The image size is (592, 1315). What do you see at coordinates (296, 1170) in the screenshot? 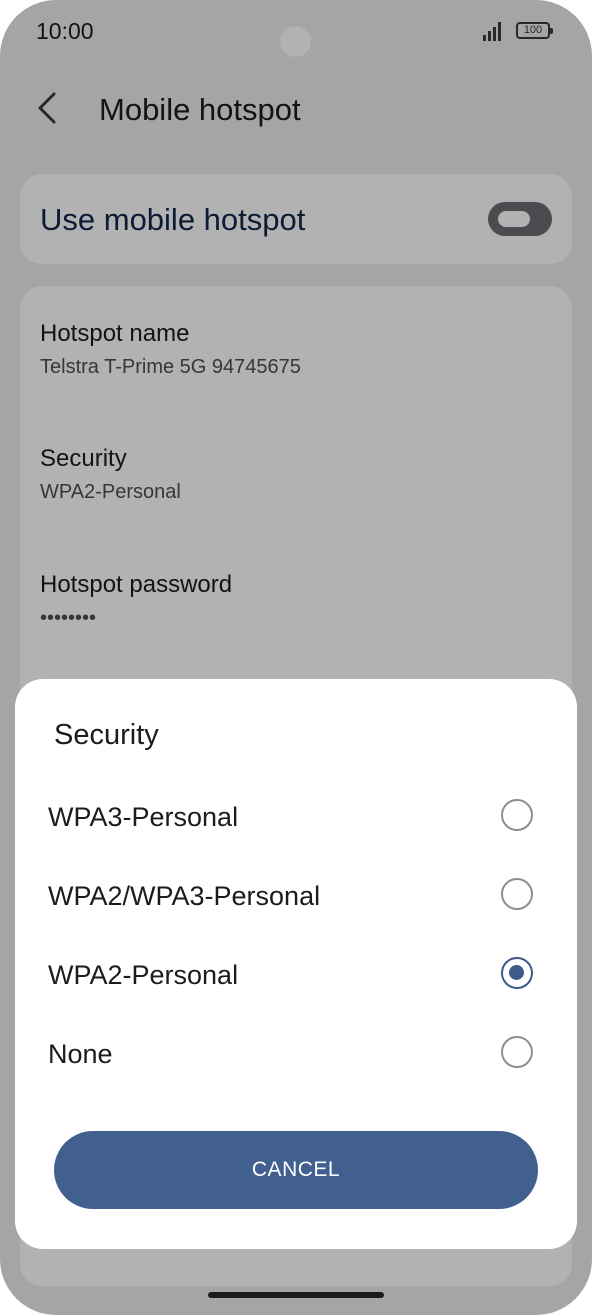
I see `cancel-button: CANCEL` at bounding box center [296, 1170].